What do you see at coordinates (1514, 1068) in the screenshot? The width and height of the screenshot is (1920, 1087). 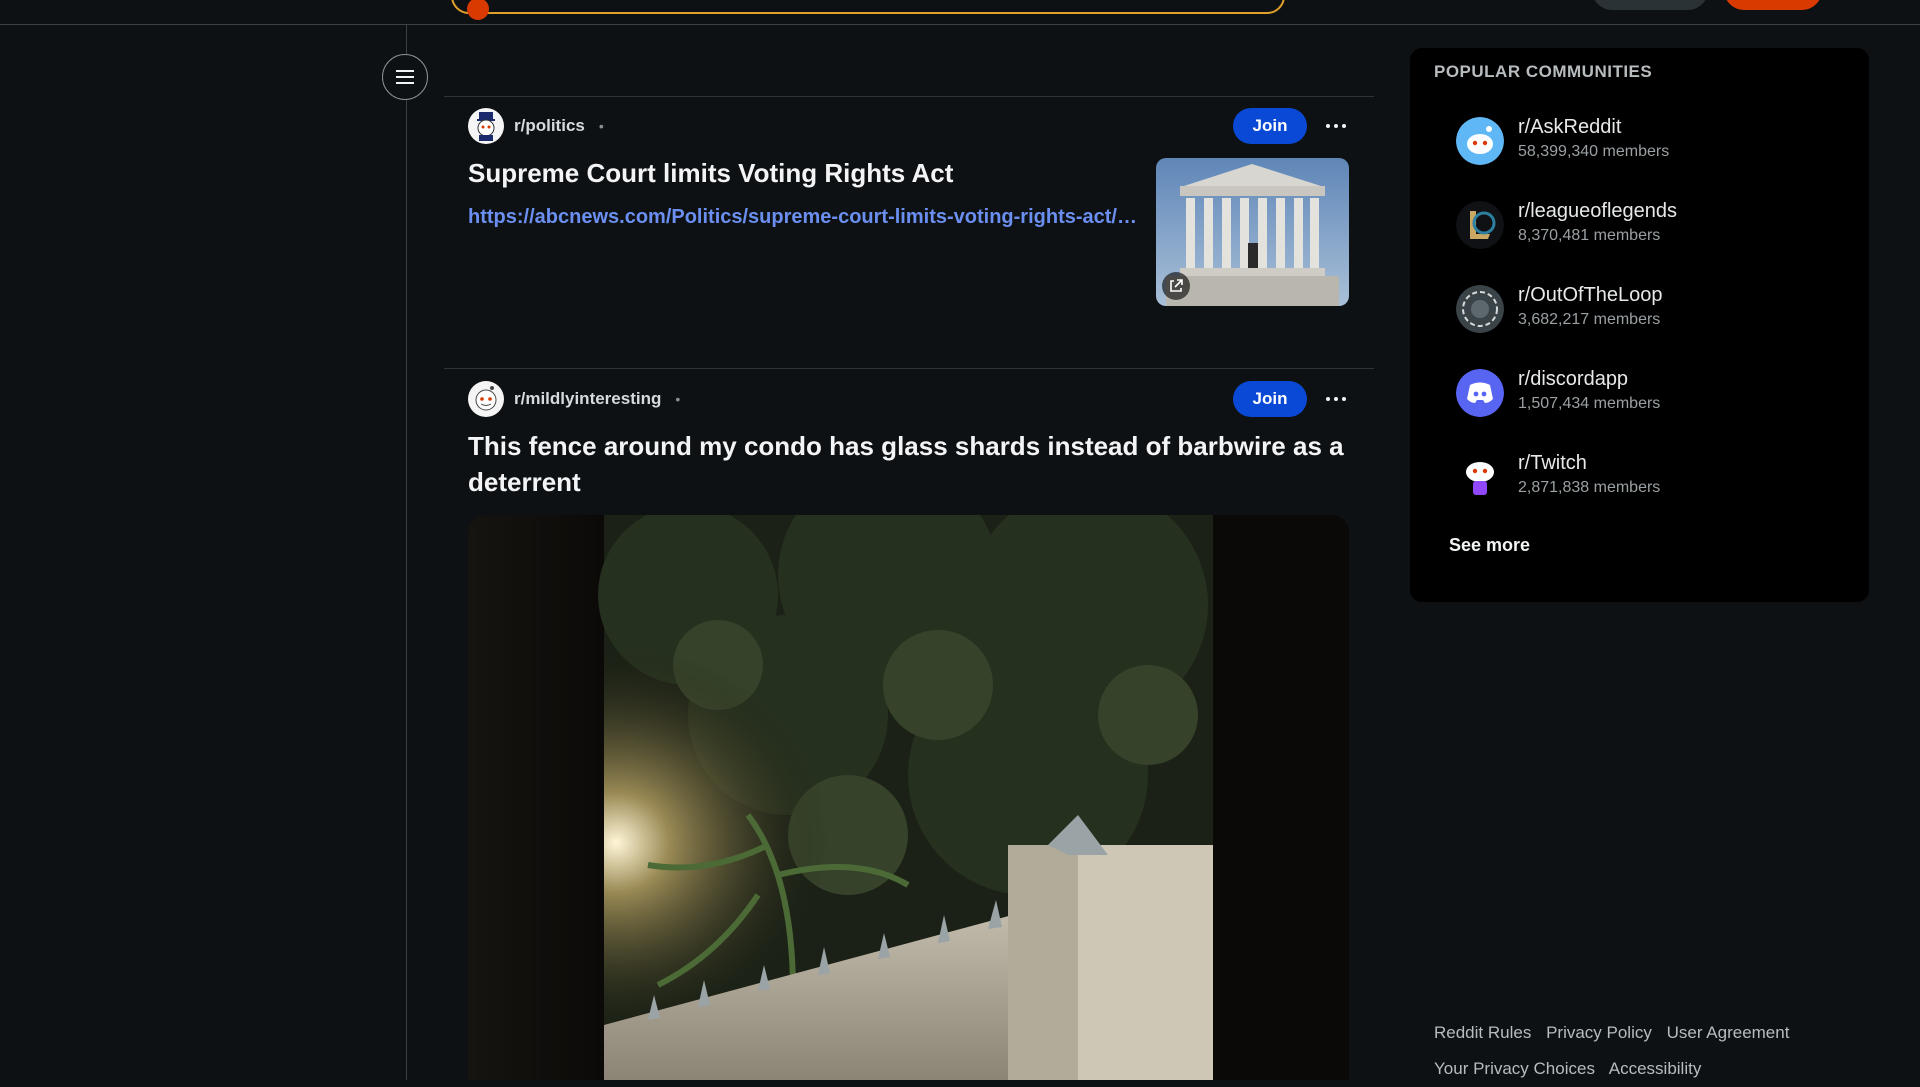 I see `privacy-choices-link: Your Privacy Choices` at bounding box center [1514, 1068].